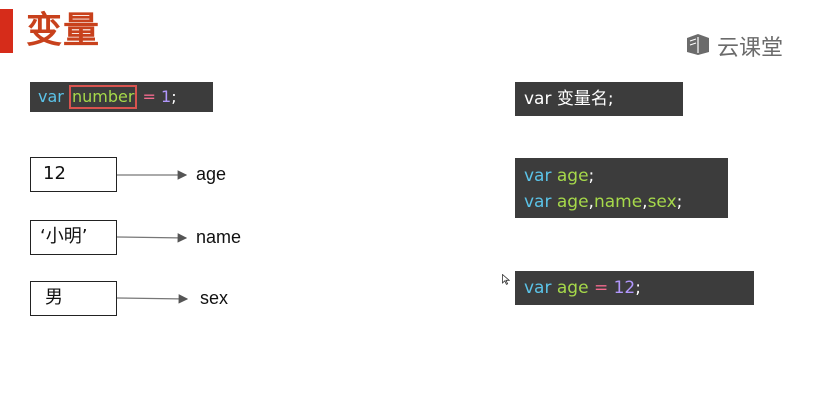 The image size is (813, 405). Describe the element at coordinates (6, 31) in the screenshot. I see `title-accent-bar` at that location.